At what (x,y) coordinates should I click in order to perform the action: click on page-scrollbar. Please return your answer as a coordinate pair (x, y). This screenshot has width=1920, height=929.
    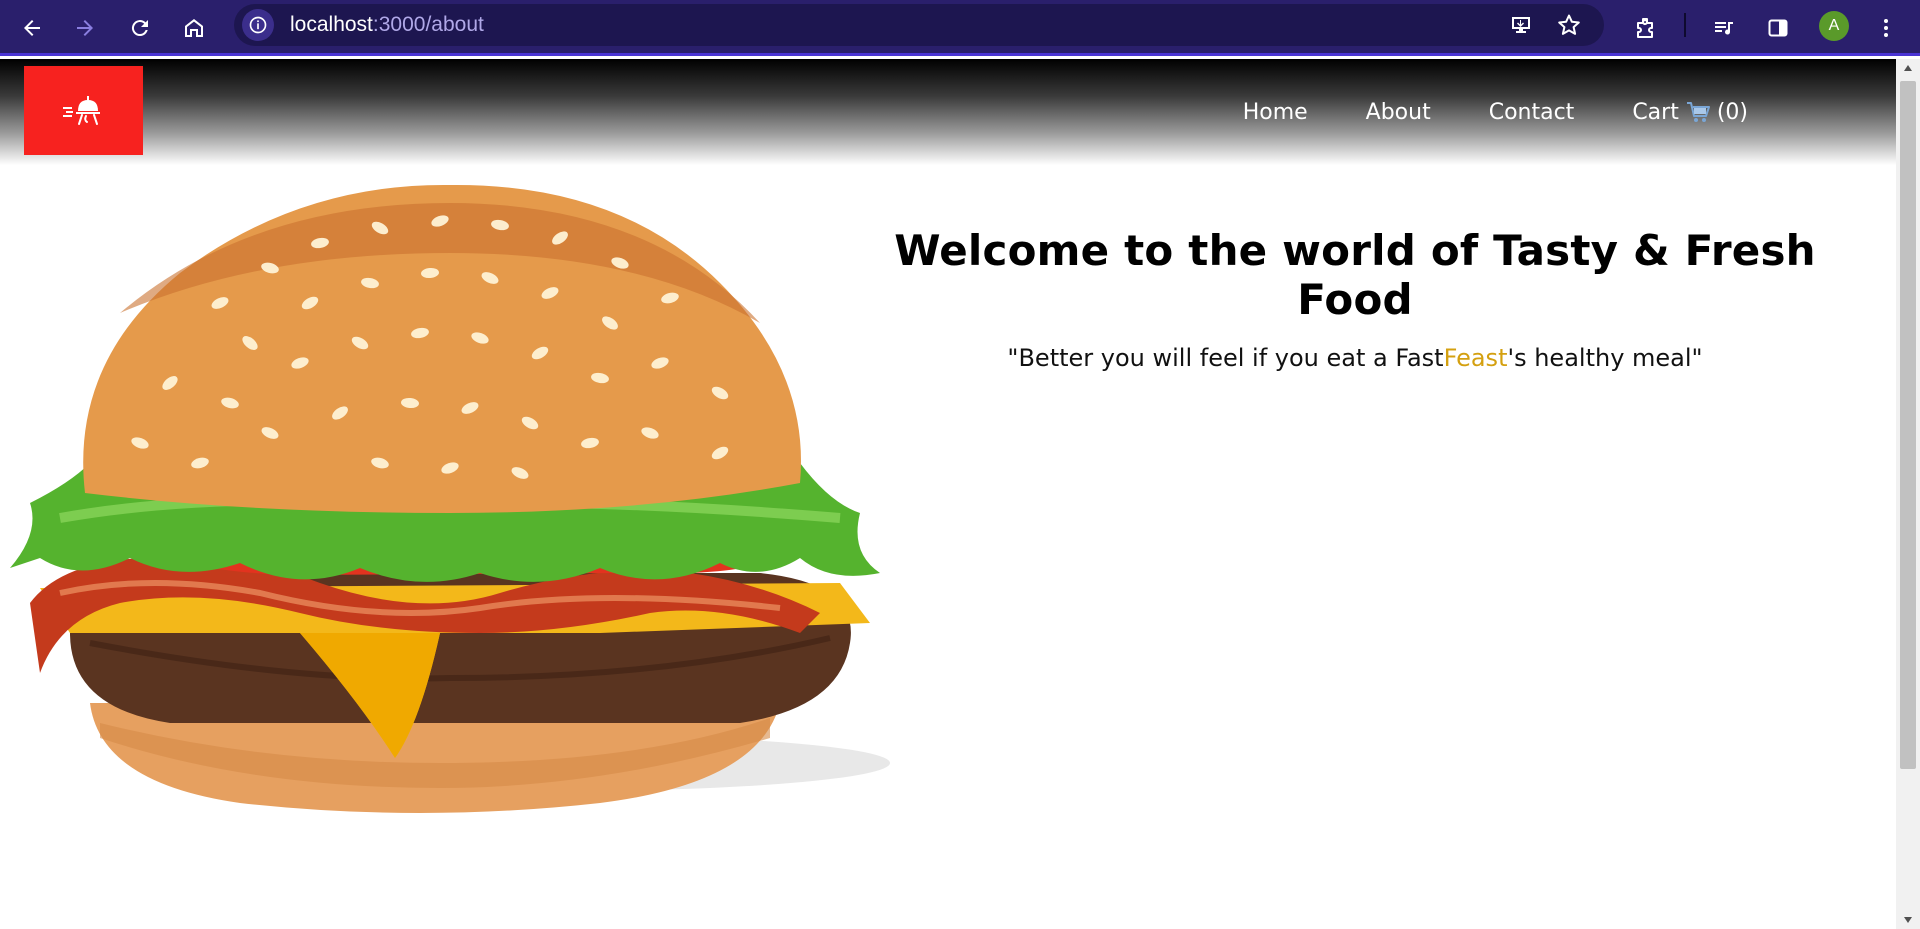
    Looking at the image, I should click on (1908, 494).